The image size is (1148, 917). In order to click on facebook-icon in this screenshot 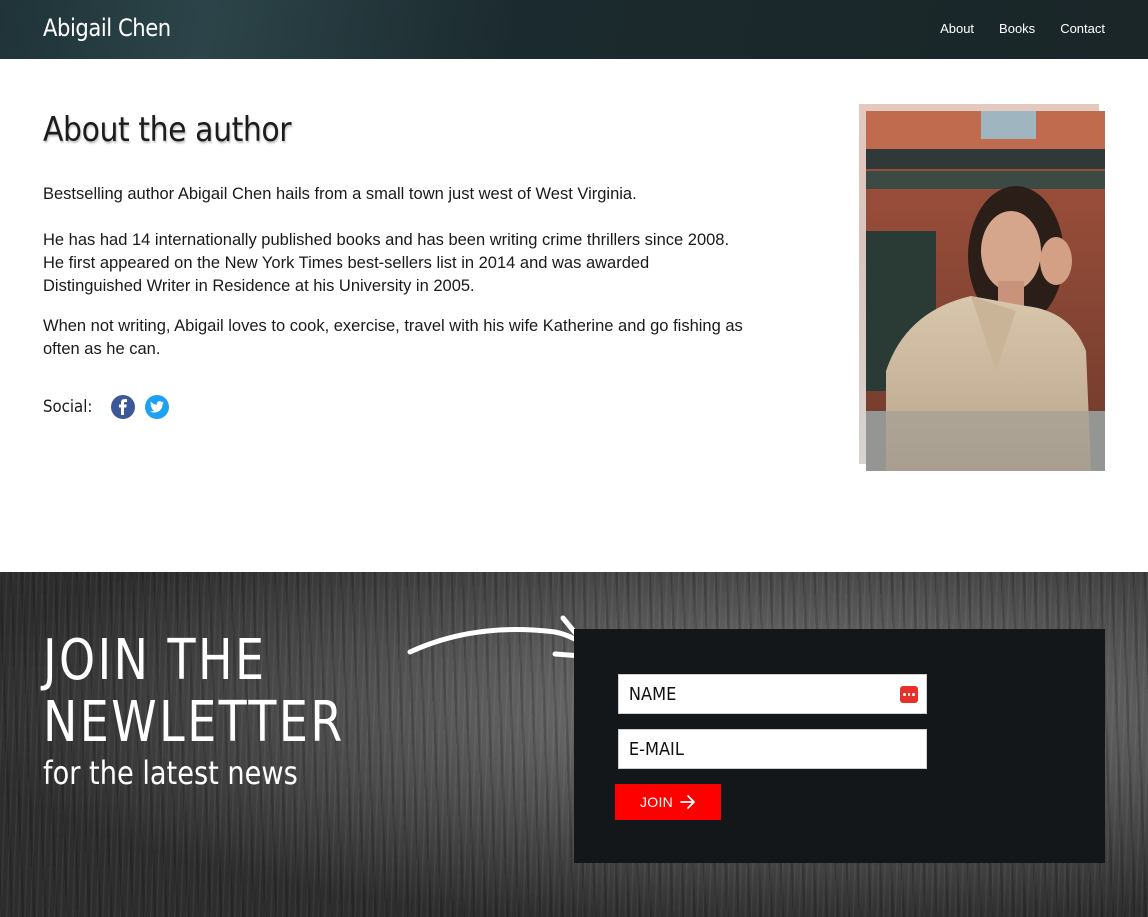, I will do `click(123, 407)`.